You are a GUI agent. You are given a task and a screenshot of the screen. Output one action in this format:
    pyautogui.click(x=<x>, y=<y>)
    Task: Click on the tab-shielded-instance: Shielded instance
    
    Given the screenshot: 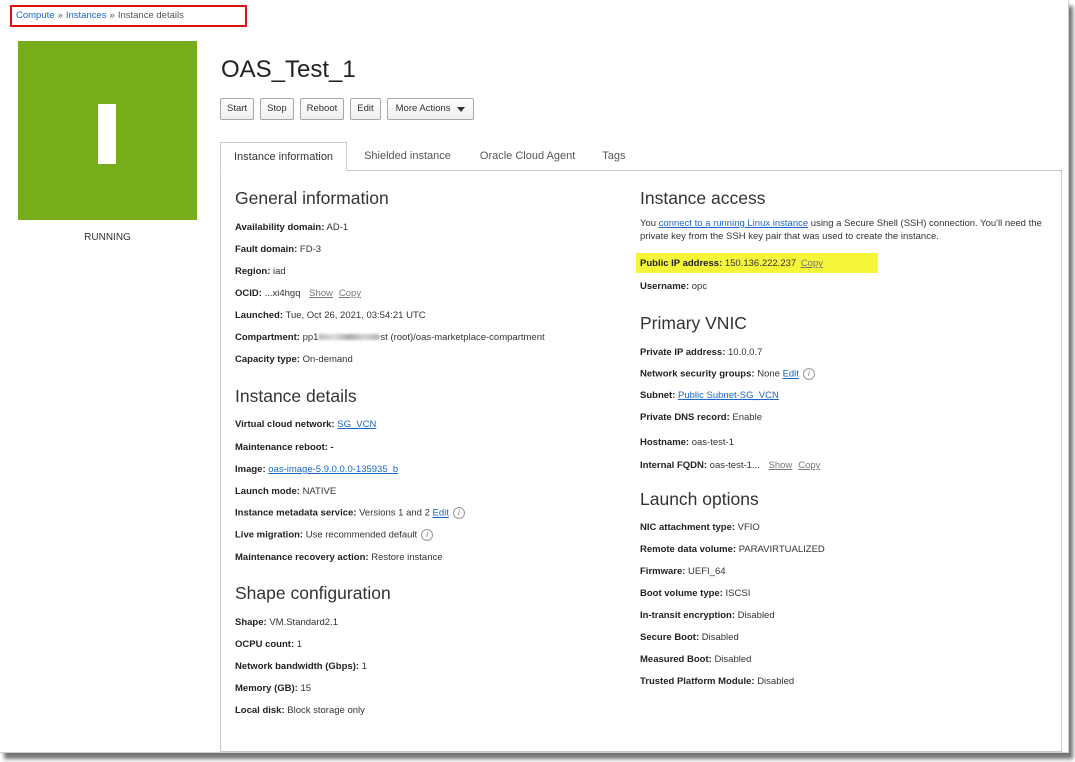 What is the action you would take?
    pyautogui.click(x=405, y=156)
    